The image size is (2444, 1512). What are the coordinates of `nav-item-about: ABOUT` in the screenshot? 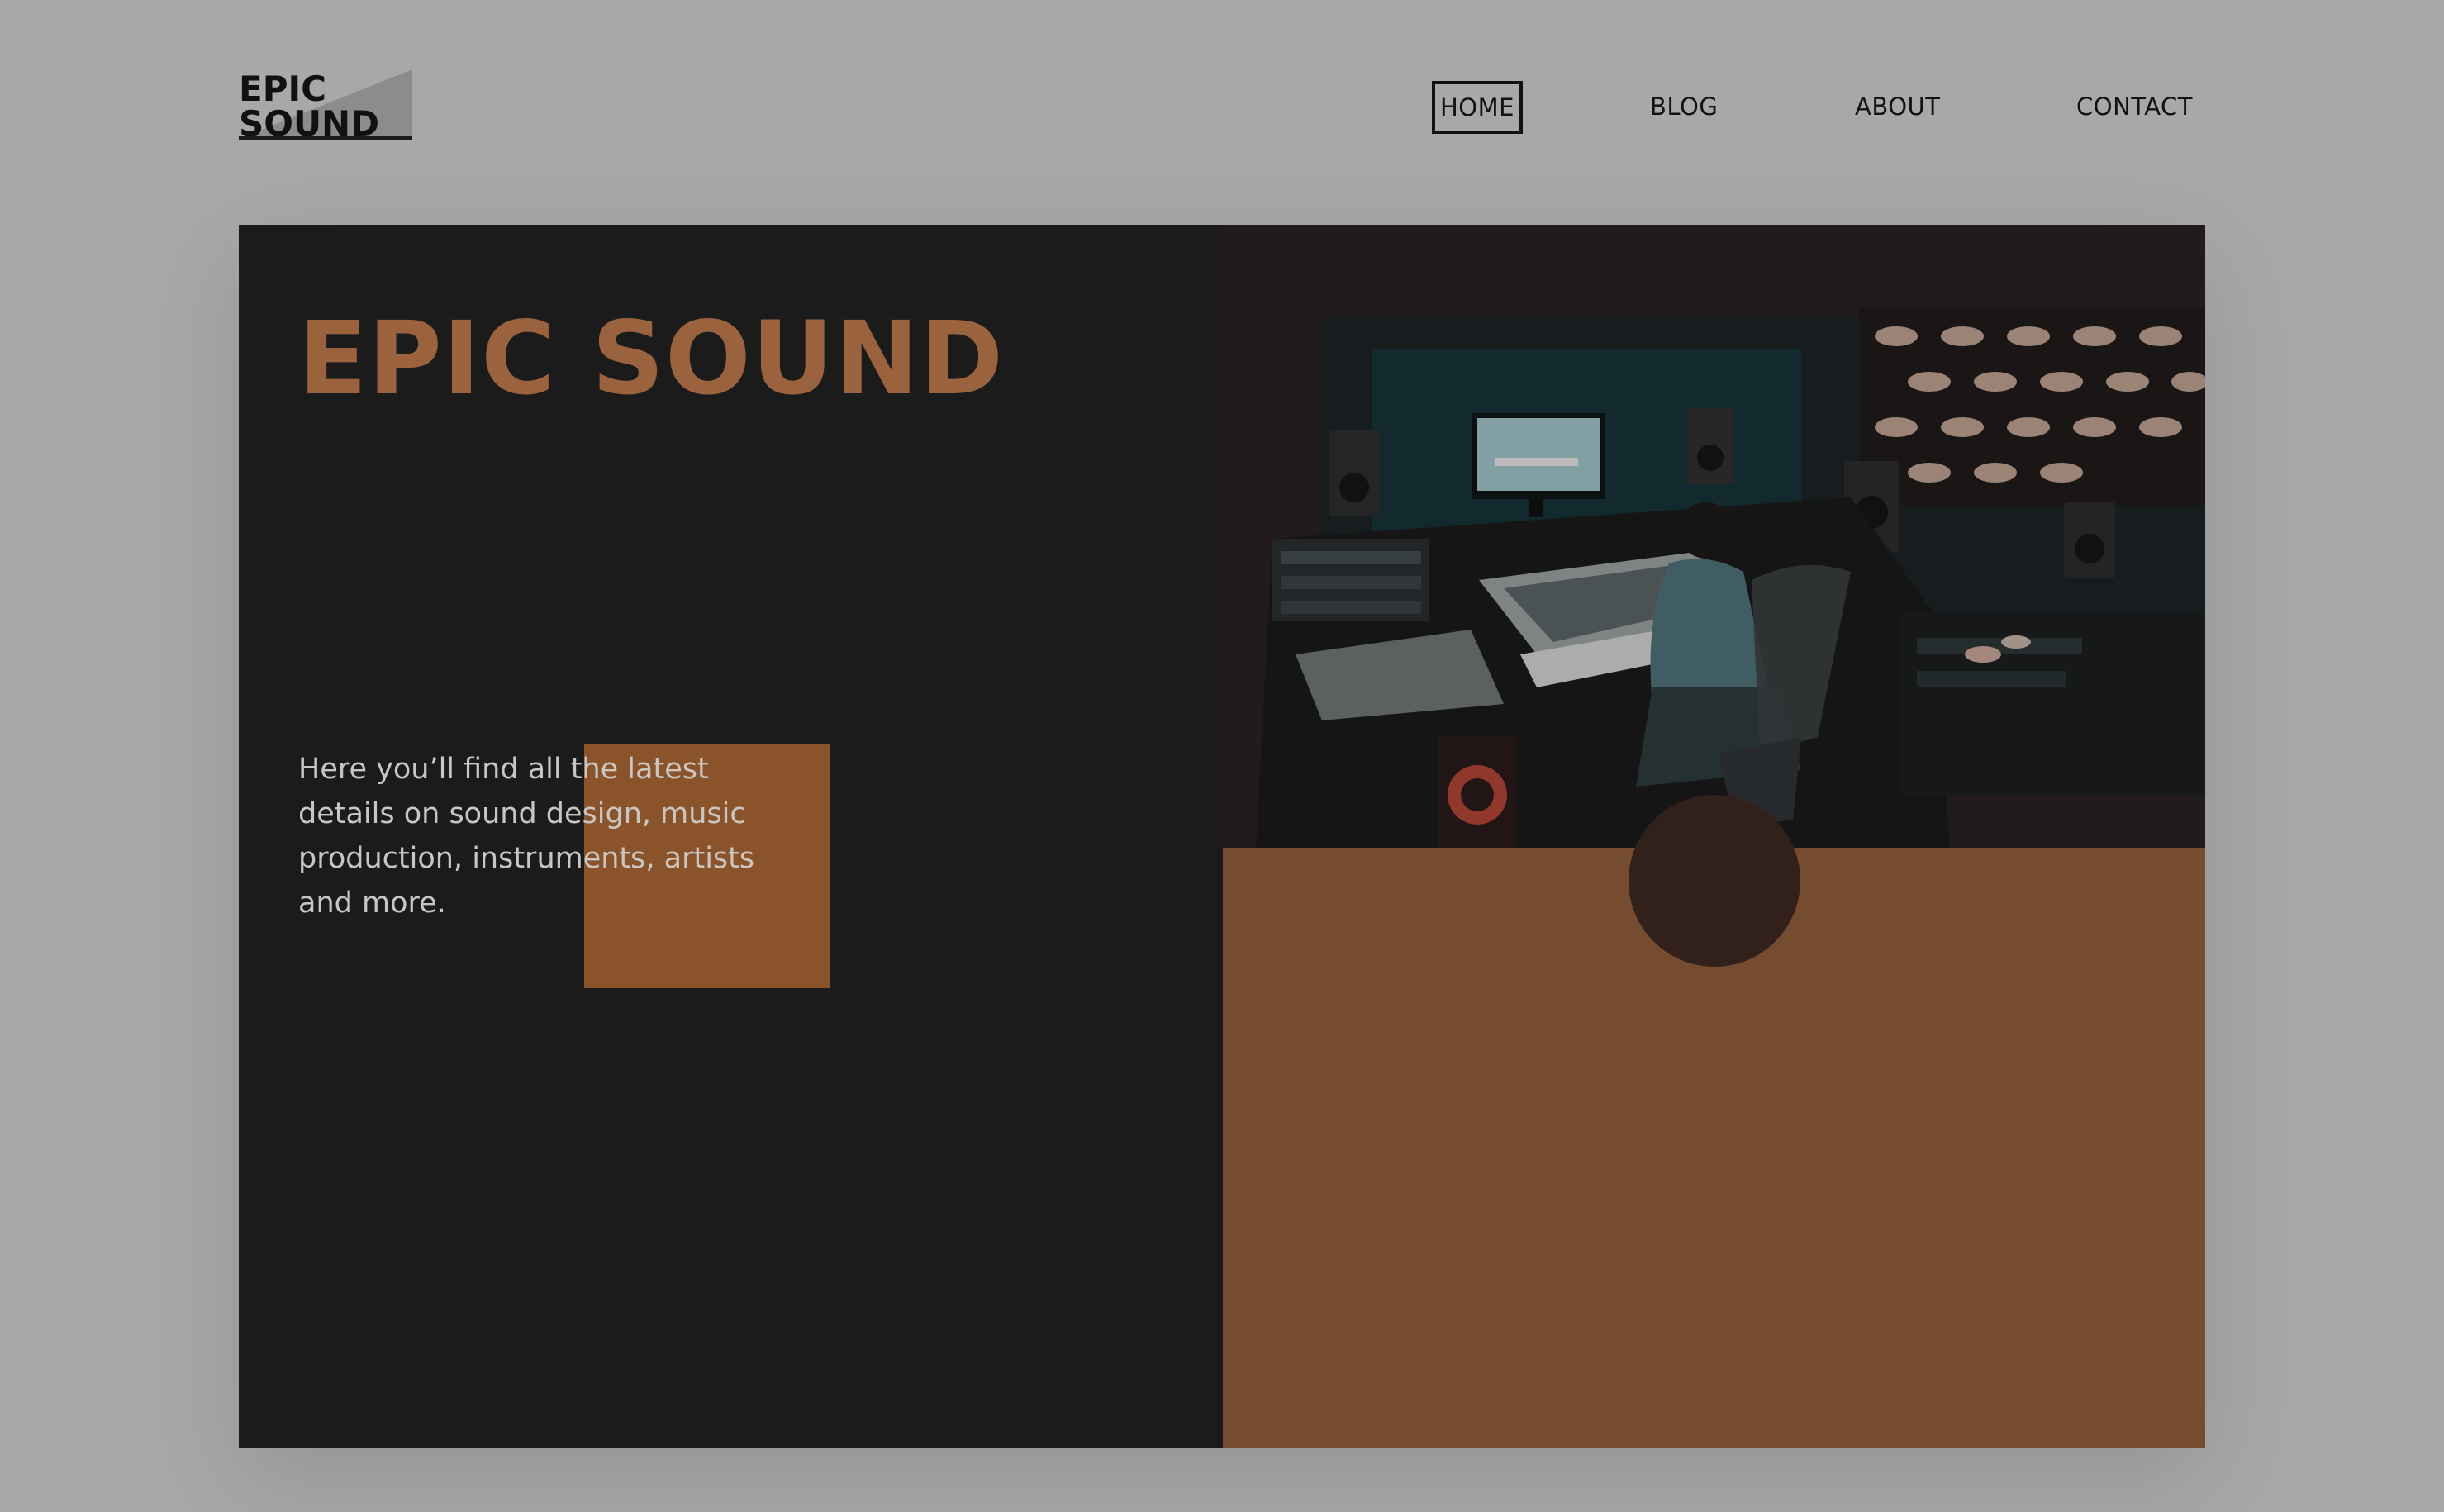 It's located at (1898, 106).